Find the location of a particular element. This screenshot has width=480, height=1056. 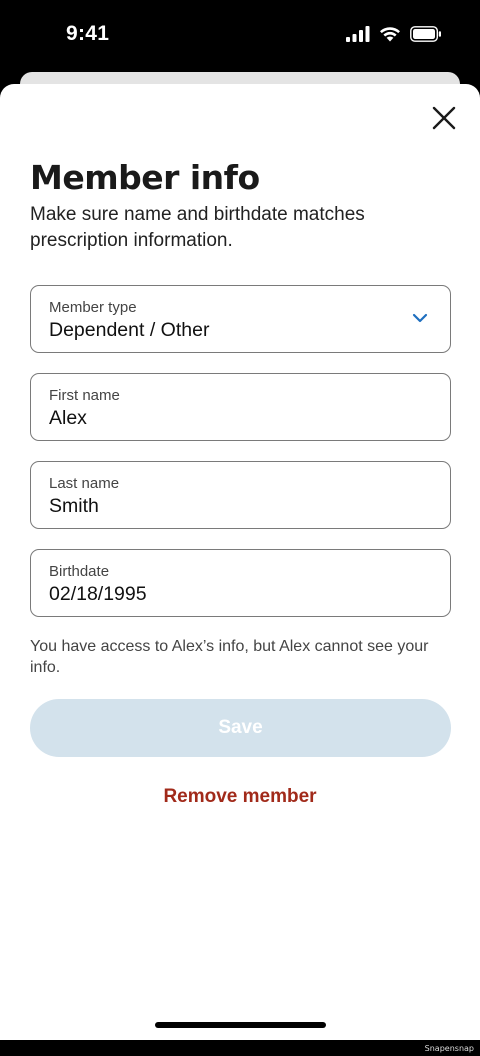

watermark: Snapensnap is located at coordinates (449, 1048).